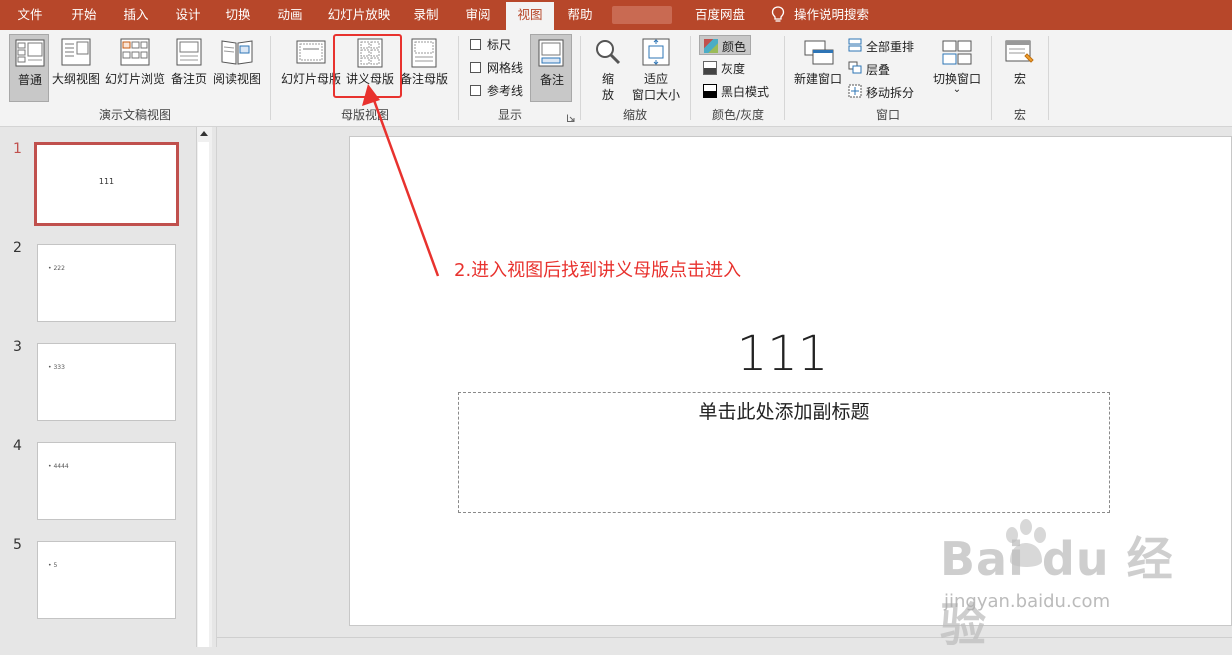  I want to click on baidu-watermark: Bai du 经验 jingyan.baidu.com, so click(1075, 583).